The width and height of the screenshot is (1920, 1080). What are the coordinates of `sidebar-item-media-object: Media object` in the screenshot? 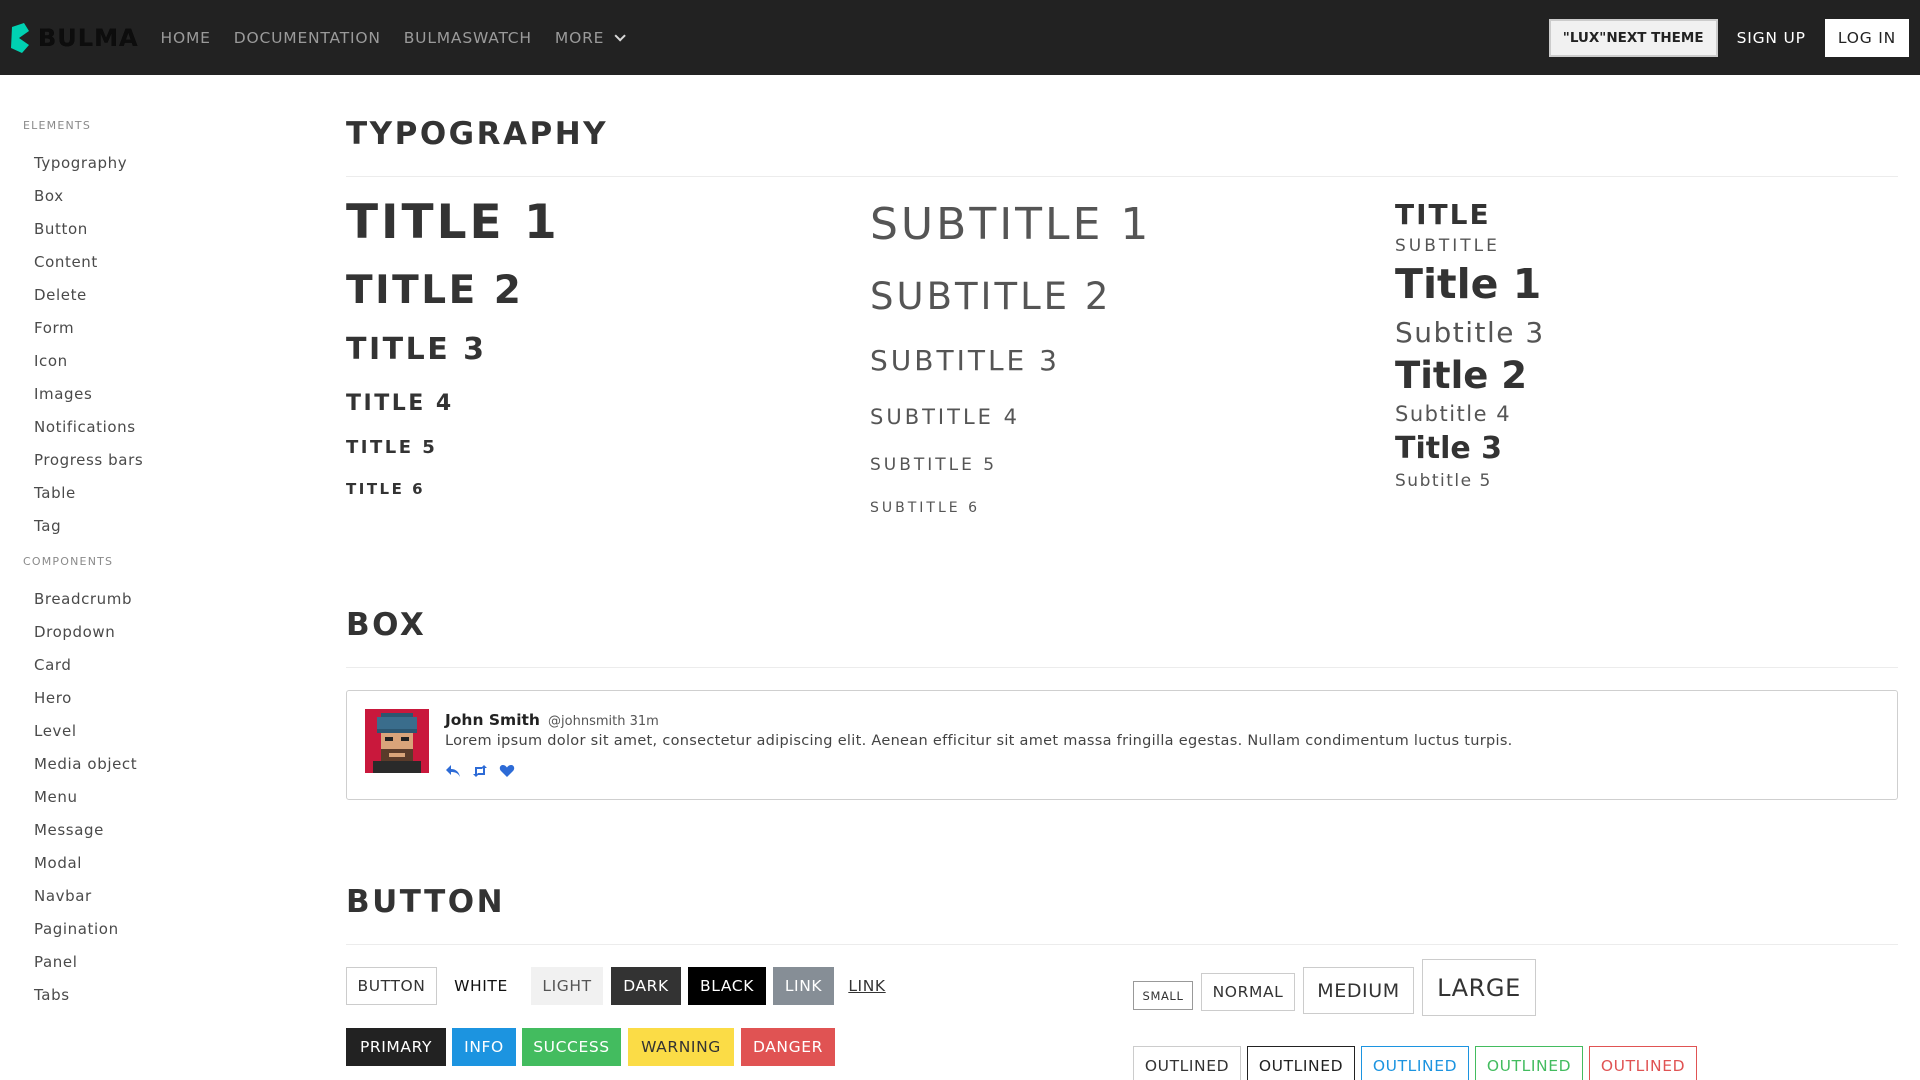 It's located at (167, 764).